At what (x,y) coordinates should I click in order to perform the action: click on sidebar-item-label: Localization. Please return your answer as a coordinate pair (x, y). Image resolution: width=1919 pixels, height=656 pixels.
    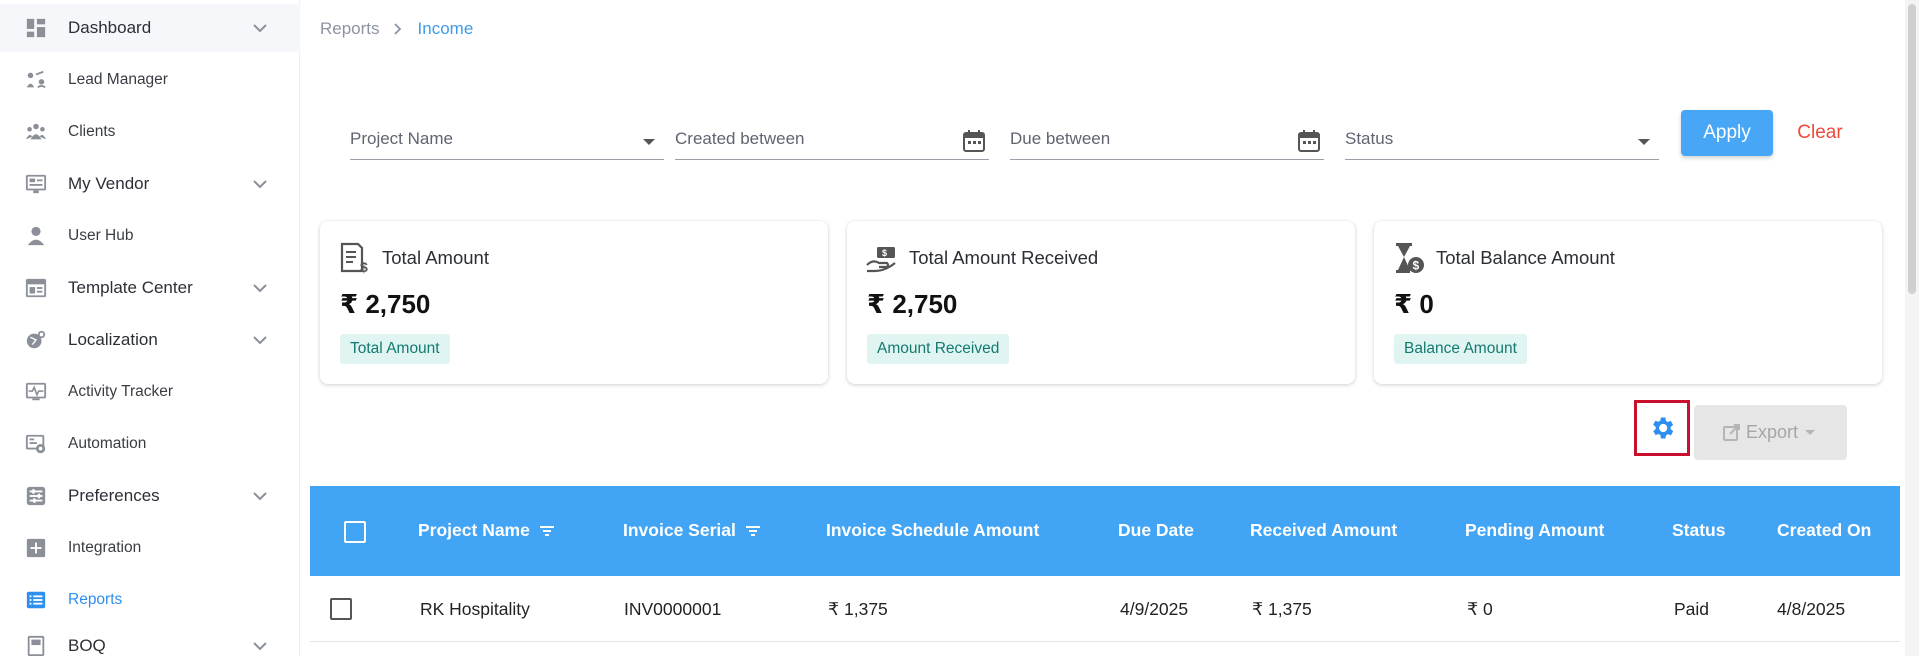
    Looking at the image, I should click on (113, 339).